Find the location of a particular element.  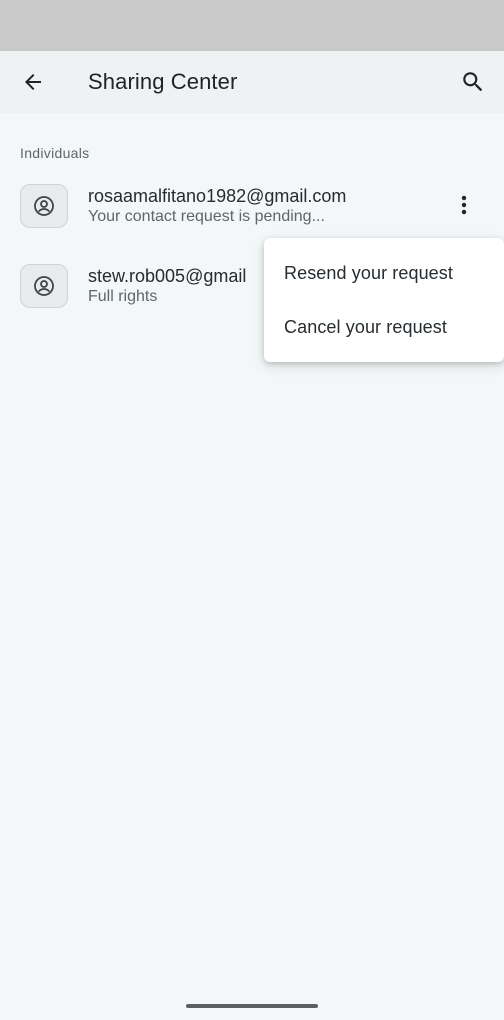

arrow-back-icon is located at coordinates (33, 82).